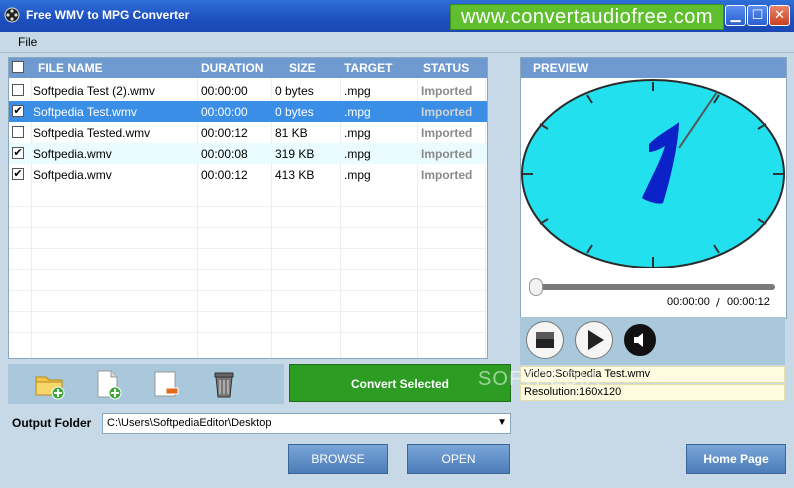 The image size is (794, 488). Describe the element at coordinates (18, 67) in the screenshot. I see `select-all-checkbox` at that location.